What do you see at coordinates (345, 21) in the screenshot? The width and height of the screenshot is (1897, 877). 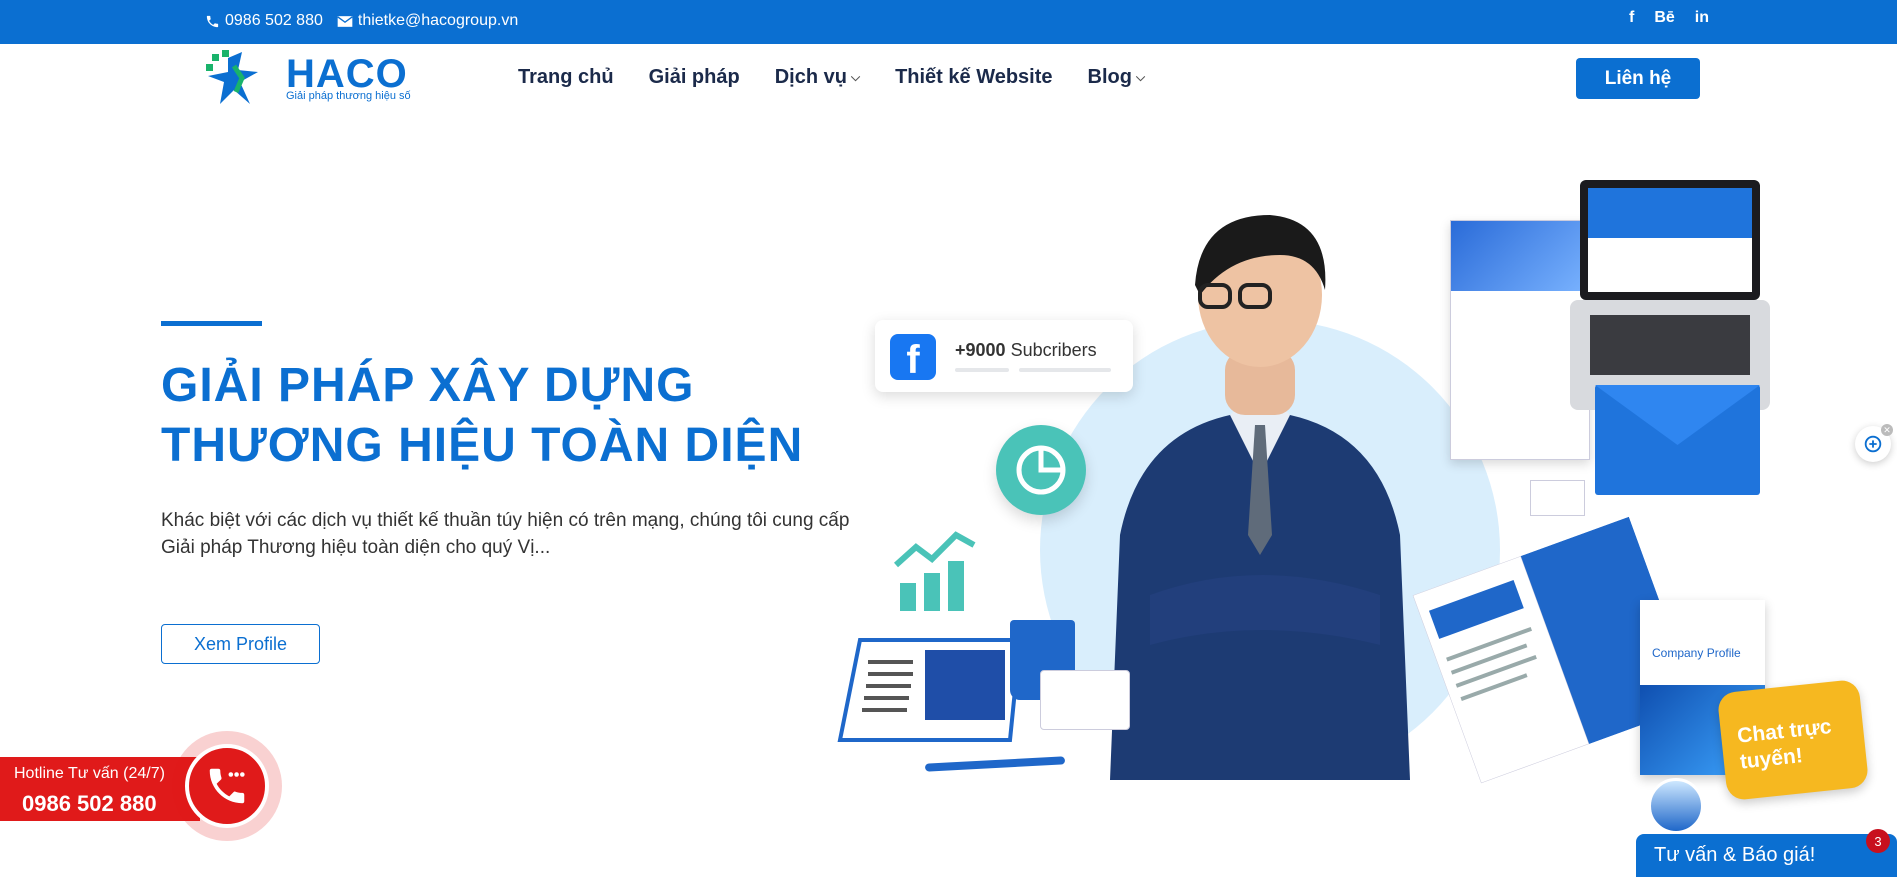 I see `envelope-icon` at bounding box center [345, 21].